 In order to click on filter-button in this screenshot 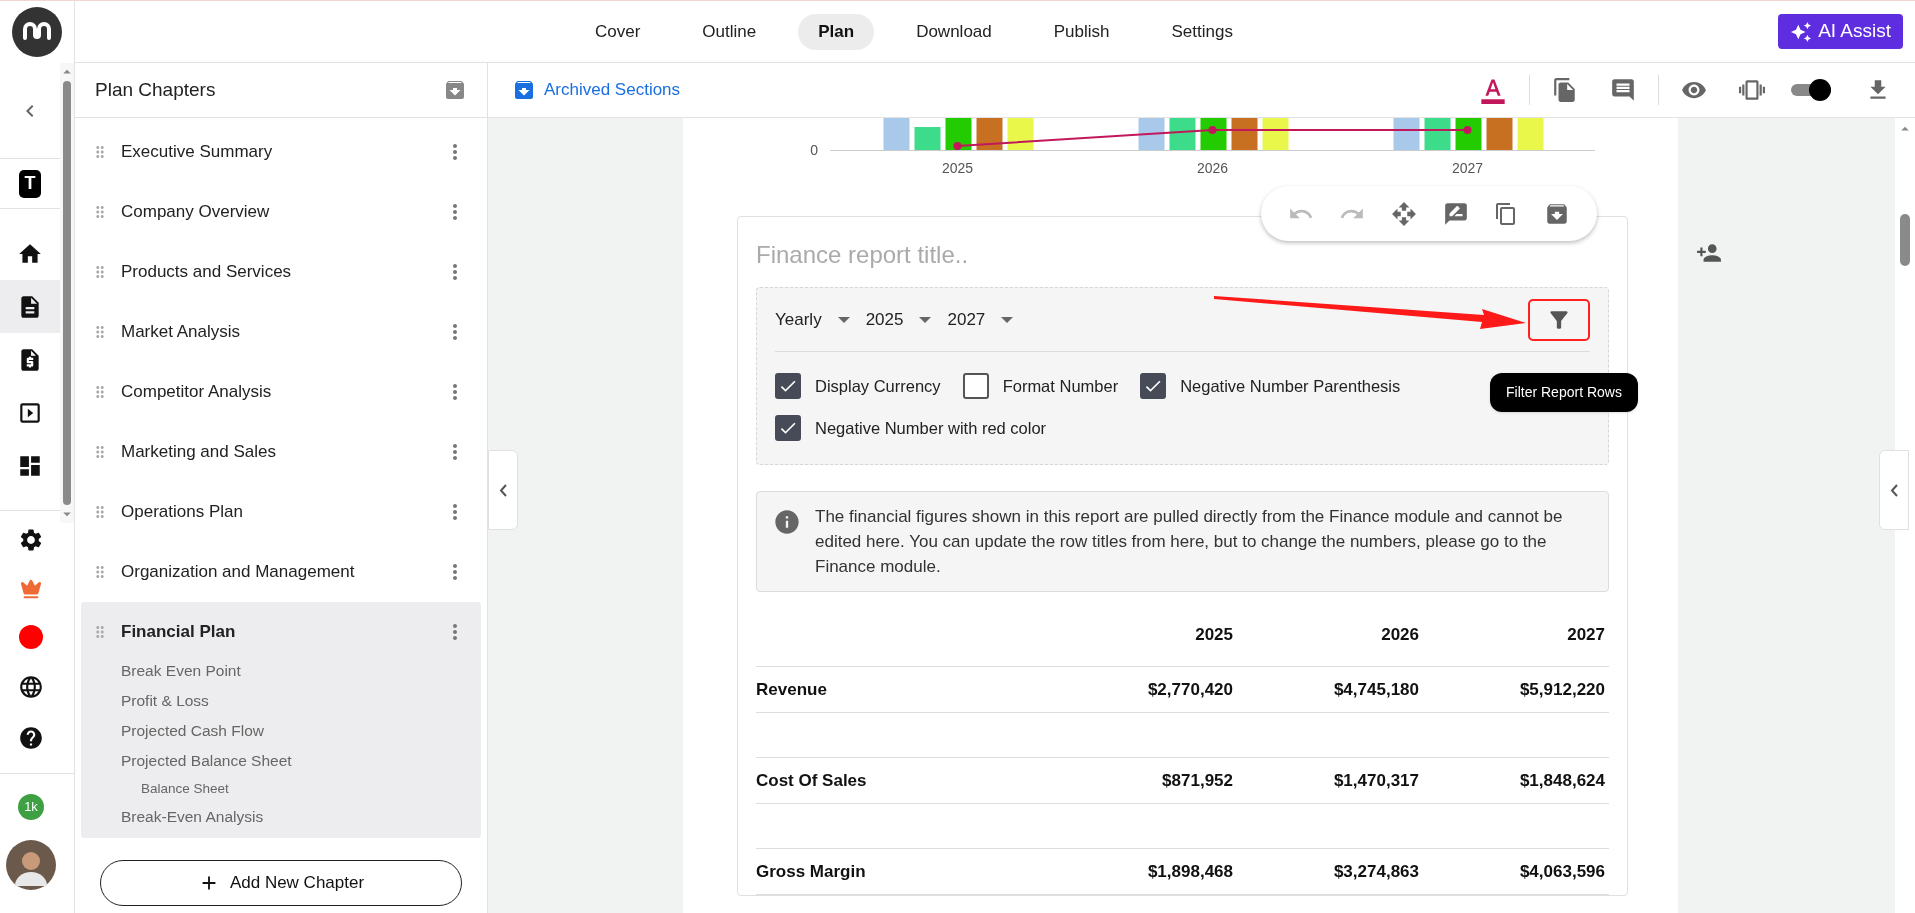, I will do `click(1559, 319)`.